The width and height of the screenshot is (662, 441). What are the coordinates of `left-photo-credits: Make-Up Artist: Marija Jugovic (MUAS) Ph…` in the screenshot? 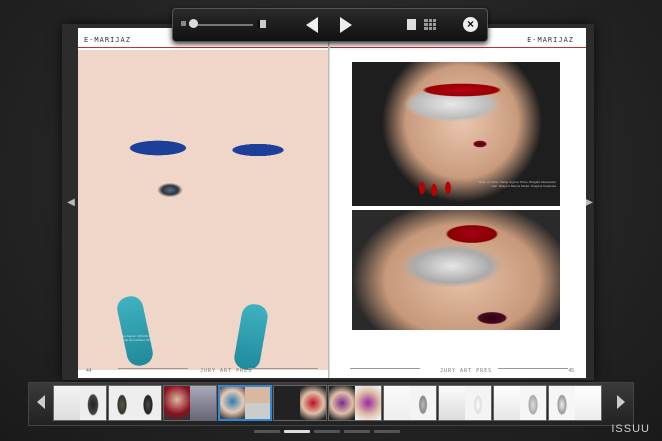 It's located at (150, 338).